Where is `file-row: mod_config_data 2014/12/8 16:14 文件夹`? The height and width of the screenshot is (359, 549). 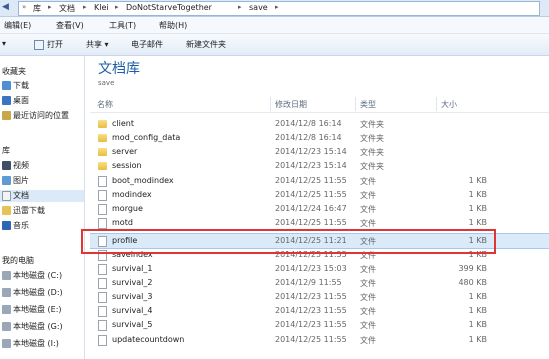 file-row: mod_config_data 2014/12/8 16:14 文件夹 is located at coordinates (319, 138).